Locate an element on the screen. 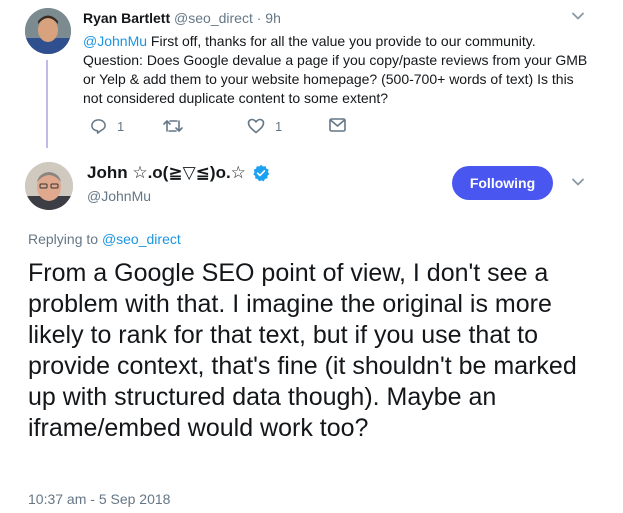  like-button: 1 is located at coordinates (264, 126).